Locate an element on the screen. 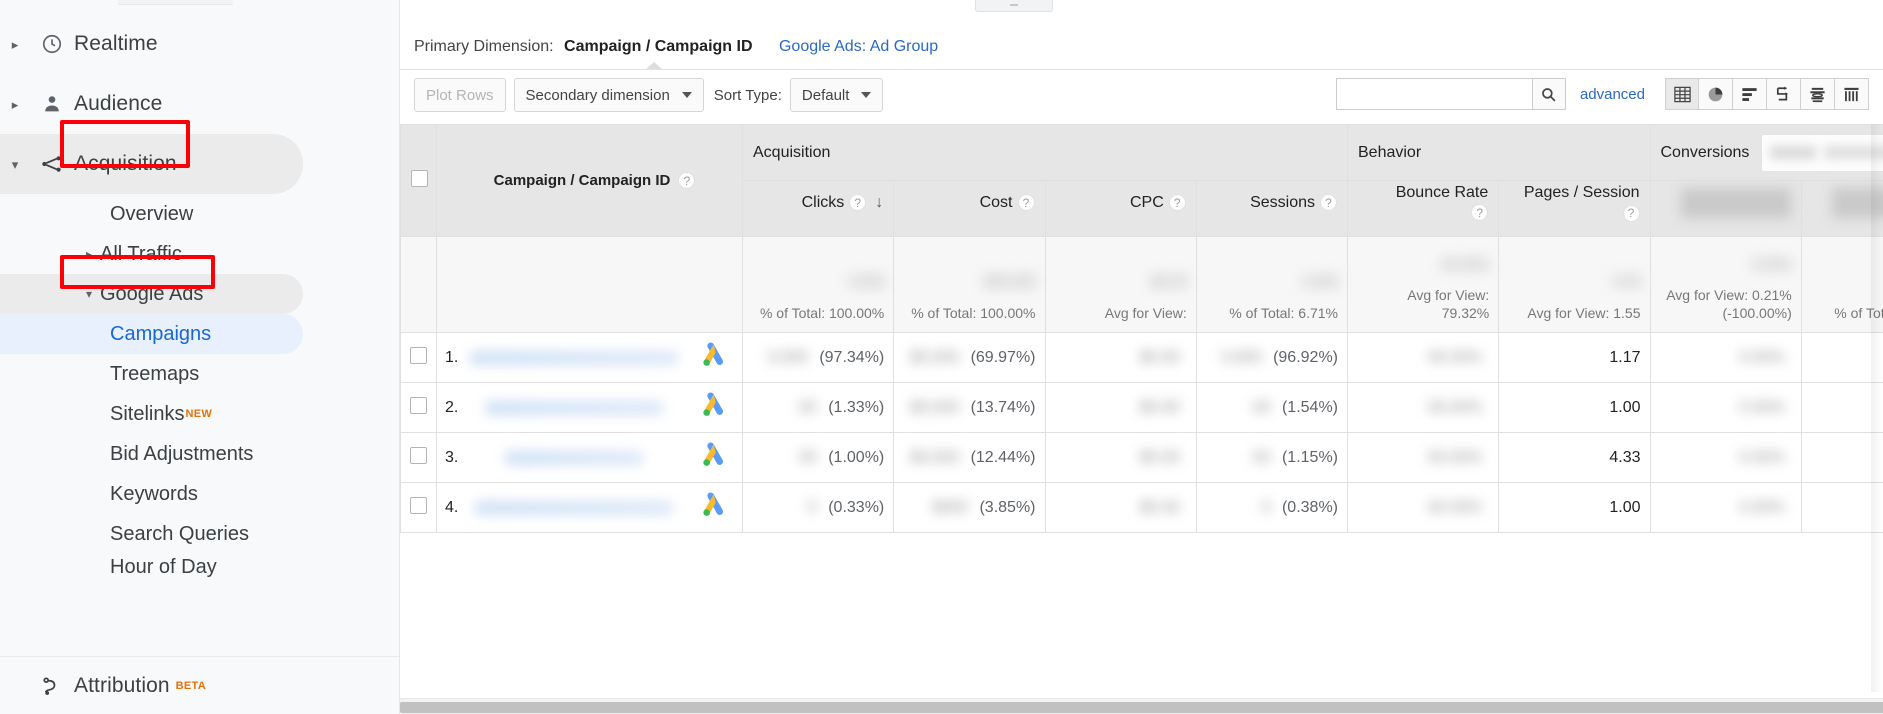  sidebar-item-audience: Audience is located at coordinates (199, 104).